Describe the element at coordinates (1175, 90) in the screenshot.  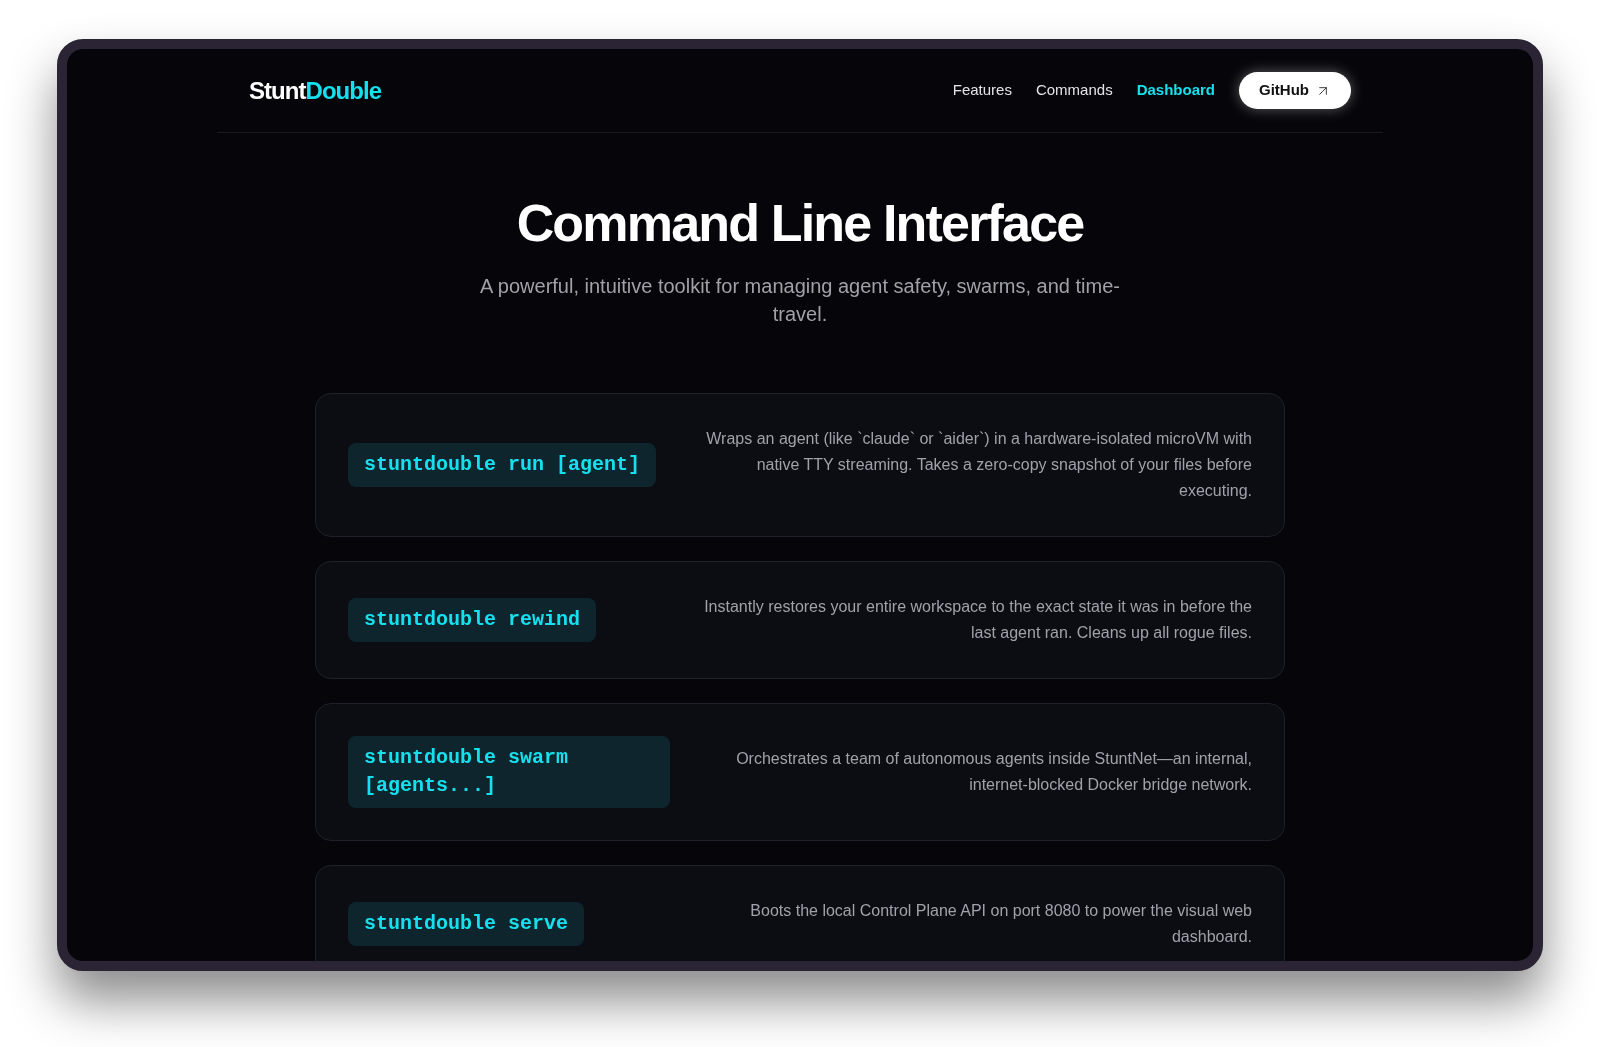
I see `nav-link: Dashboard` at that location.